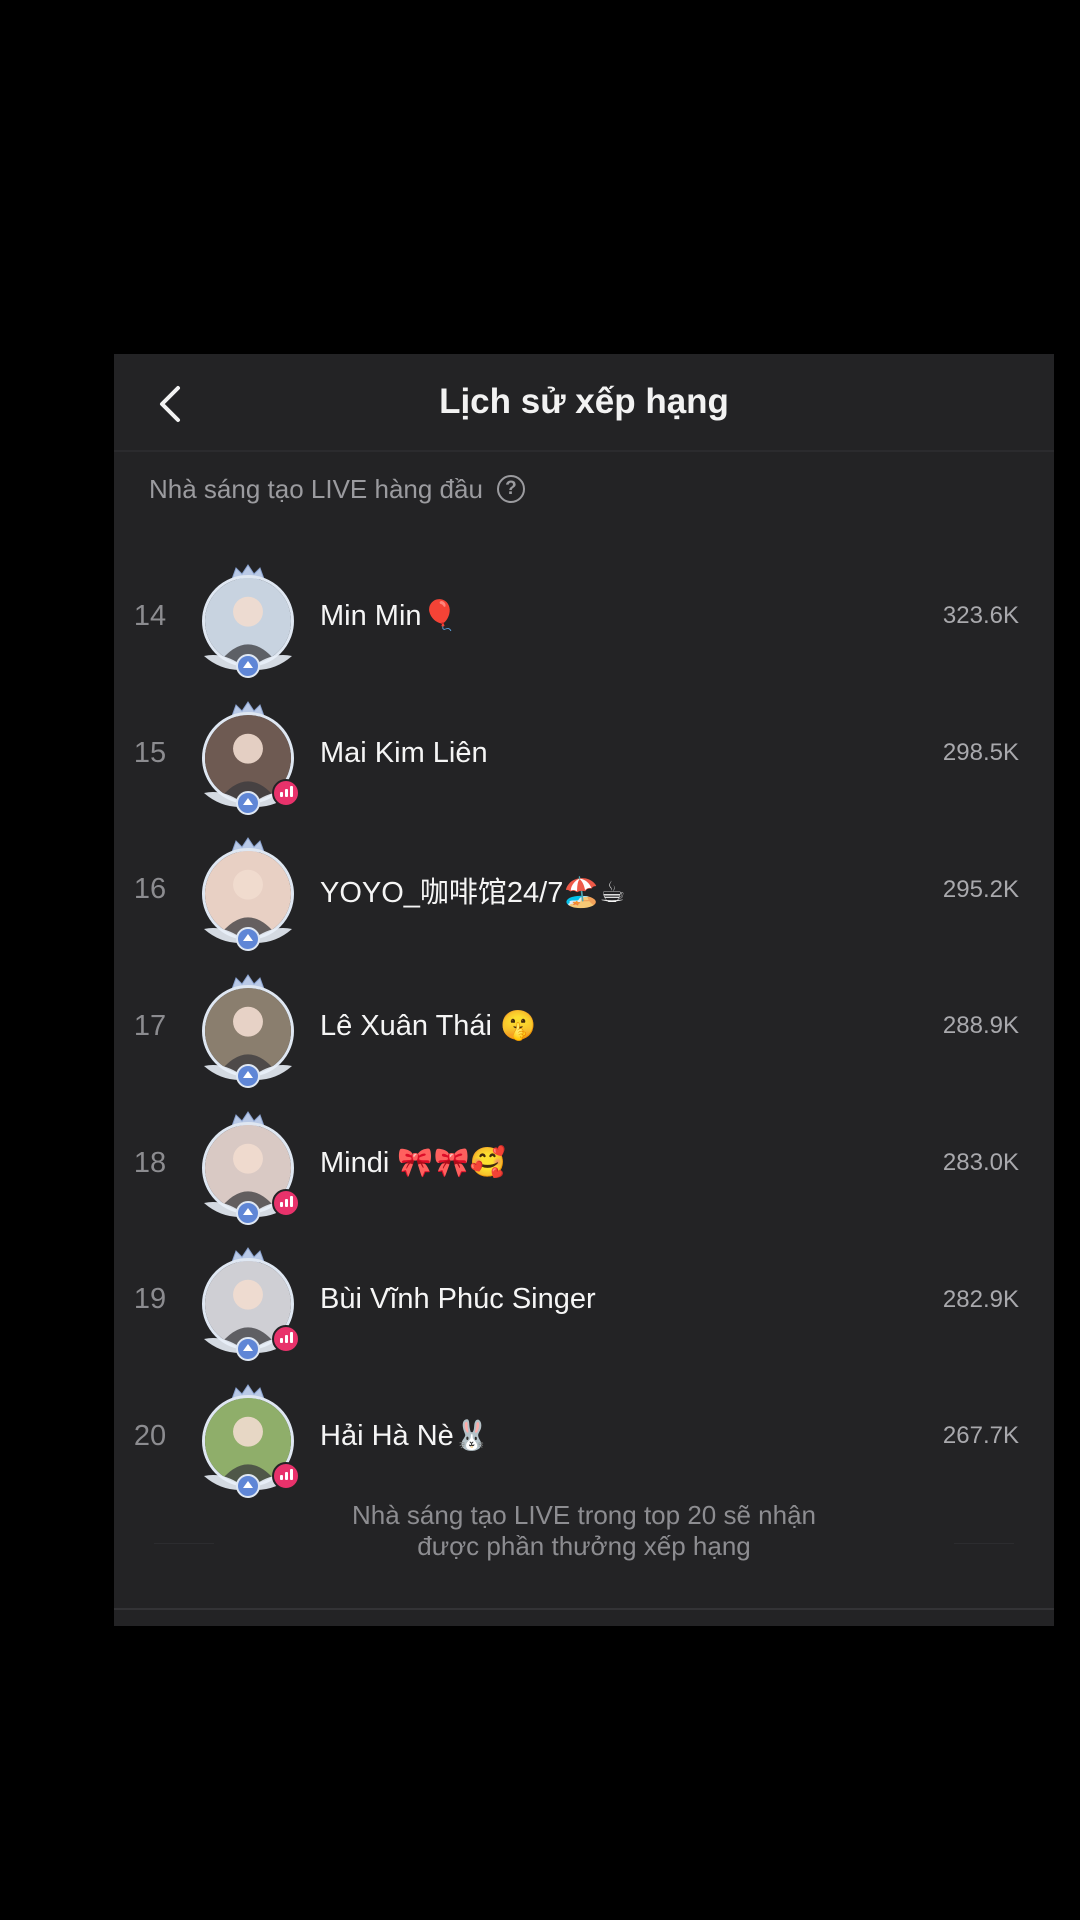 This screenshot has height=1920, width=1080. I want to click on ranking-row: 15 Mai Kim Liên 298.5K, so click(584, 753).